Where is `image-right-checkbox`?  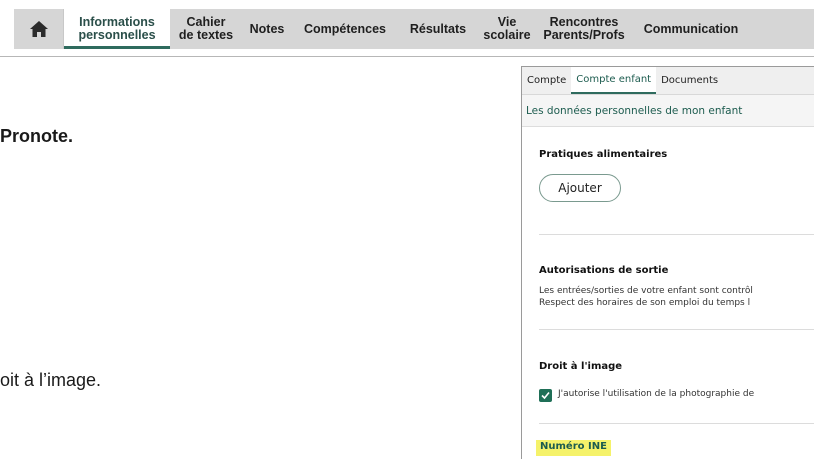
image-right-checkbox is located at coordinates (545, 395).